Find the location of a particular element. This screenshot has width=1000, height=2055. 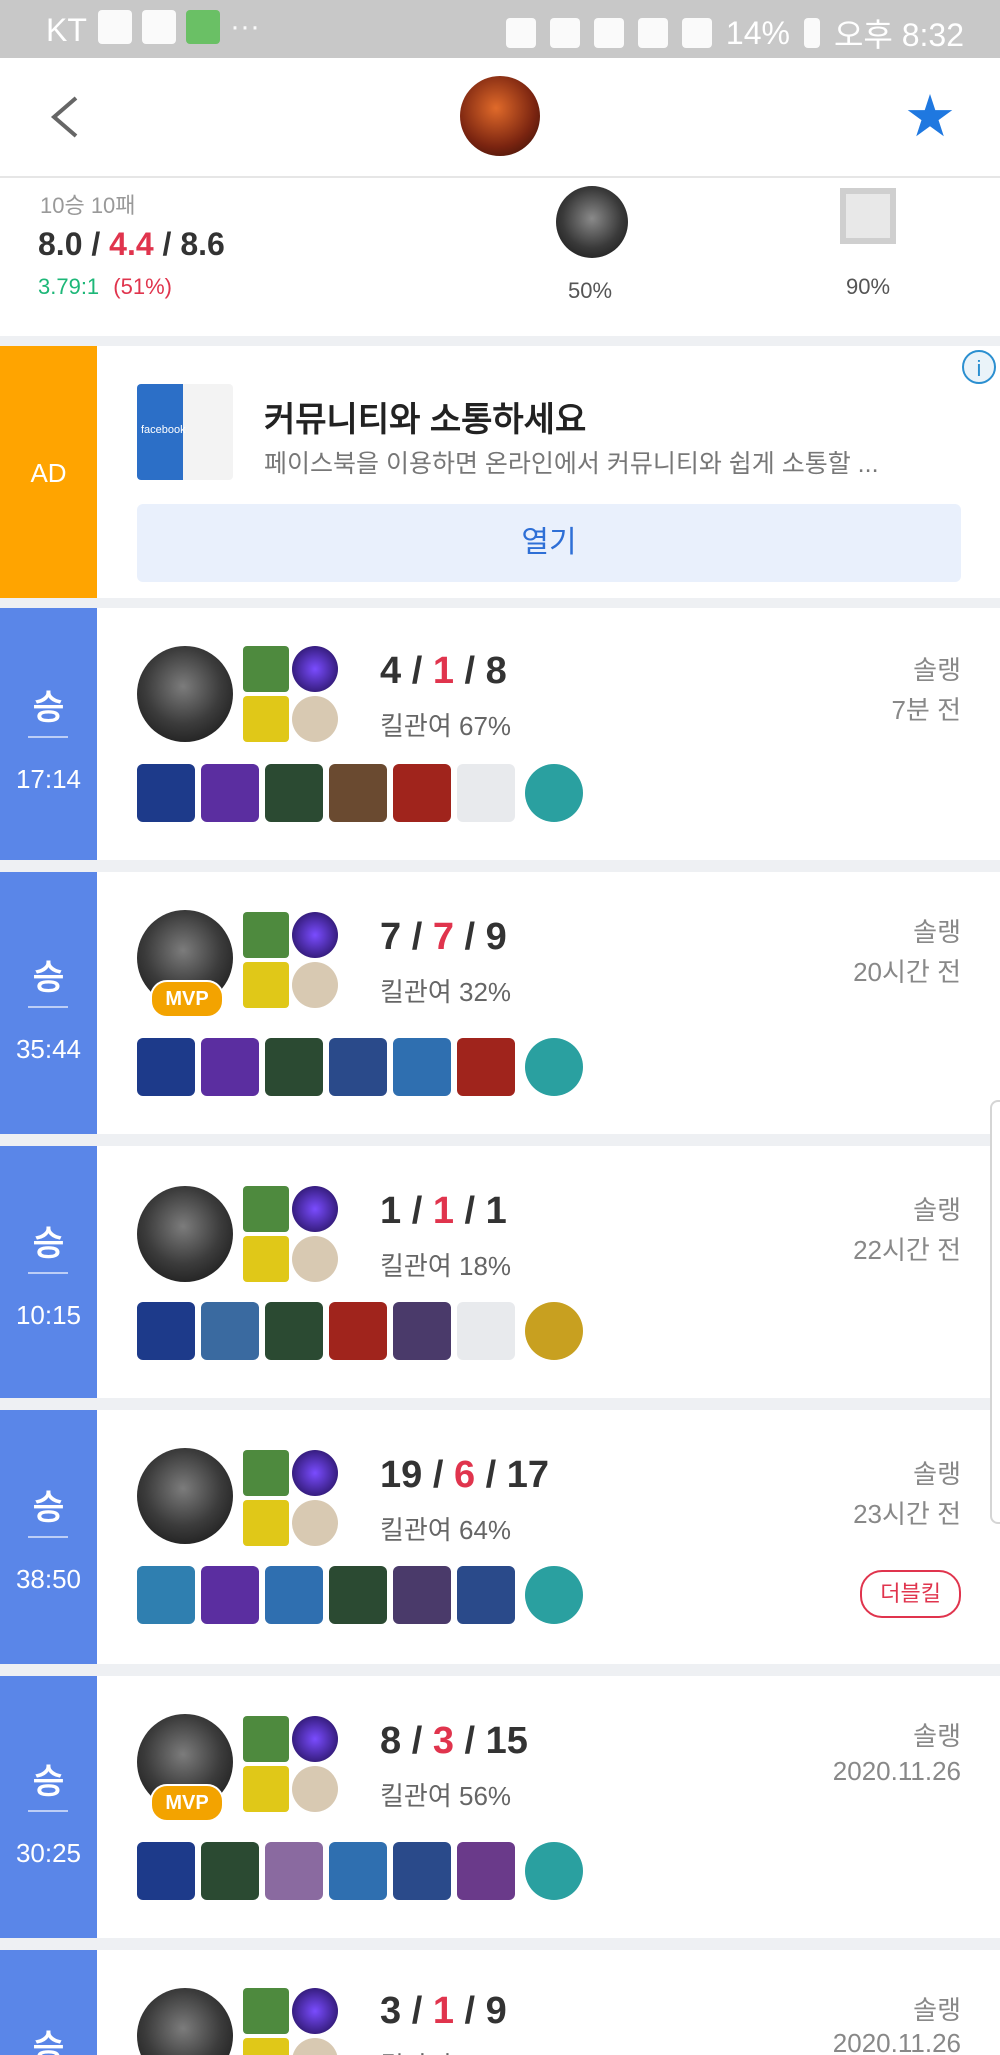

star-icon: ★ is located at coordinates (930, 117).